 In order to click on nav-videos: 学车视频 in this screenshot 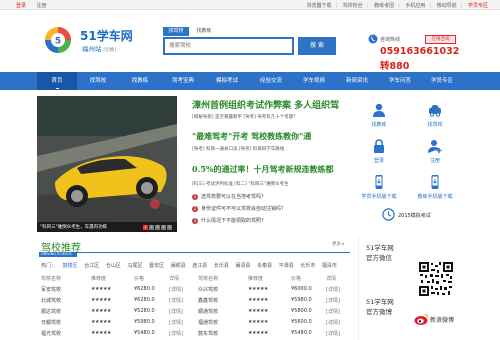, I will do `click(314, 81)`.